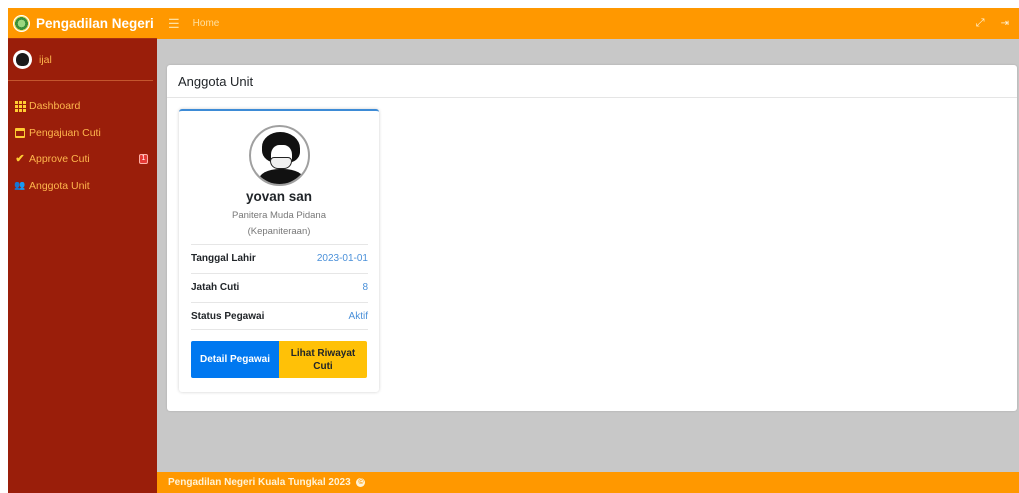 The height and width of the screenshot is (493, 1019). I want to click on row-value: 8, so click(365, 287).